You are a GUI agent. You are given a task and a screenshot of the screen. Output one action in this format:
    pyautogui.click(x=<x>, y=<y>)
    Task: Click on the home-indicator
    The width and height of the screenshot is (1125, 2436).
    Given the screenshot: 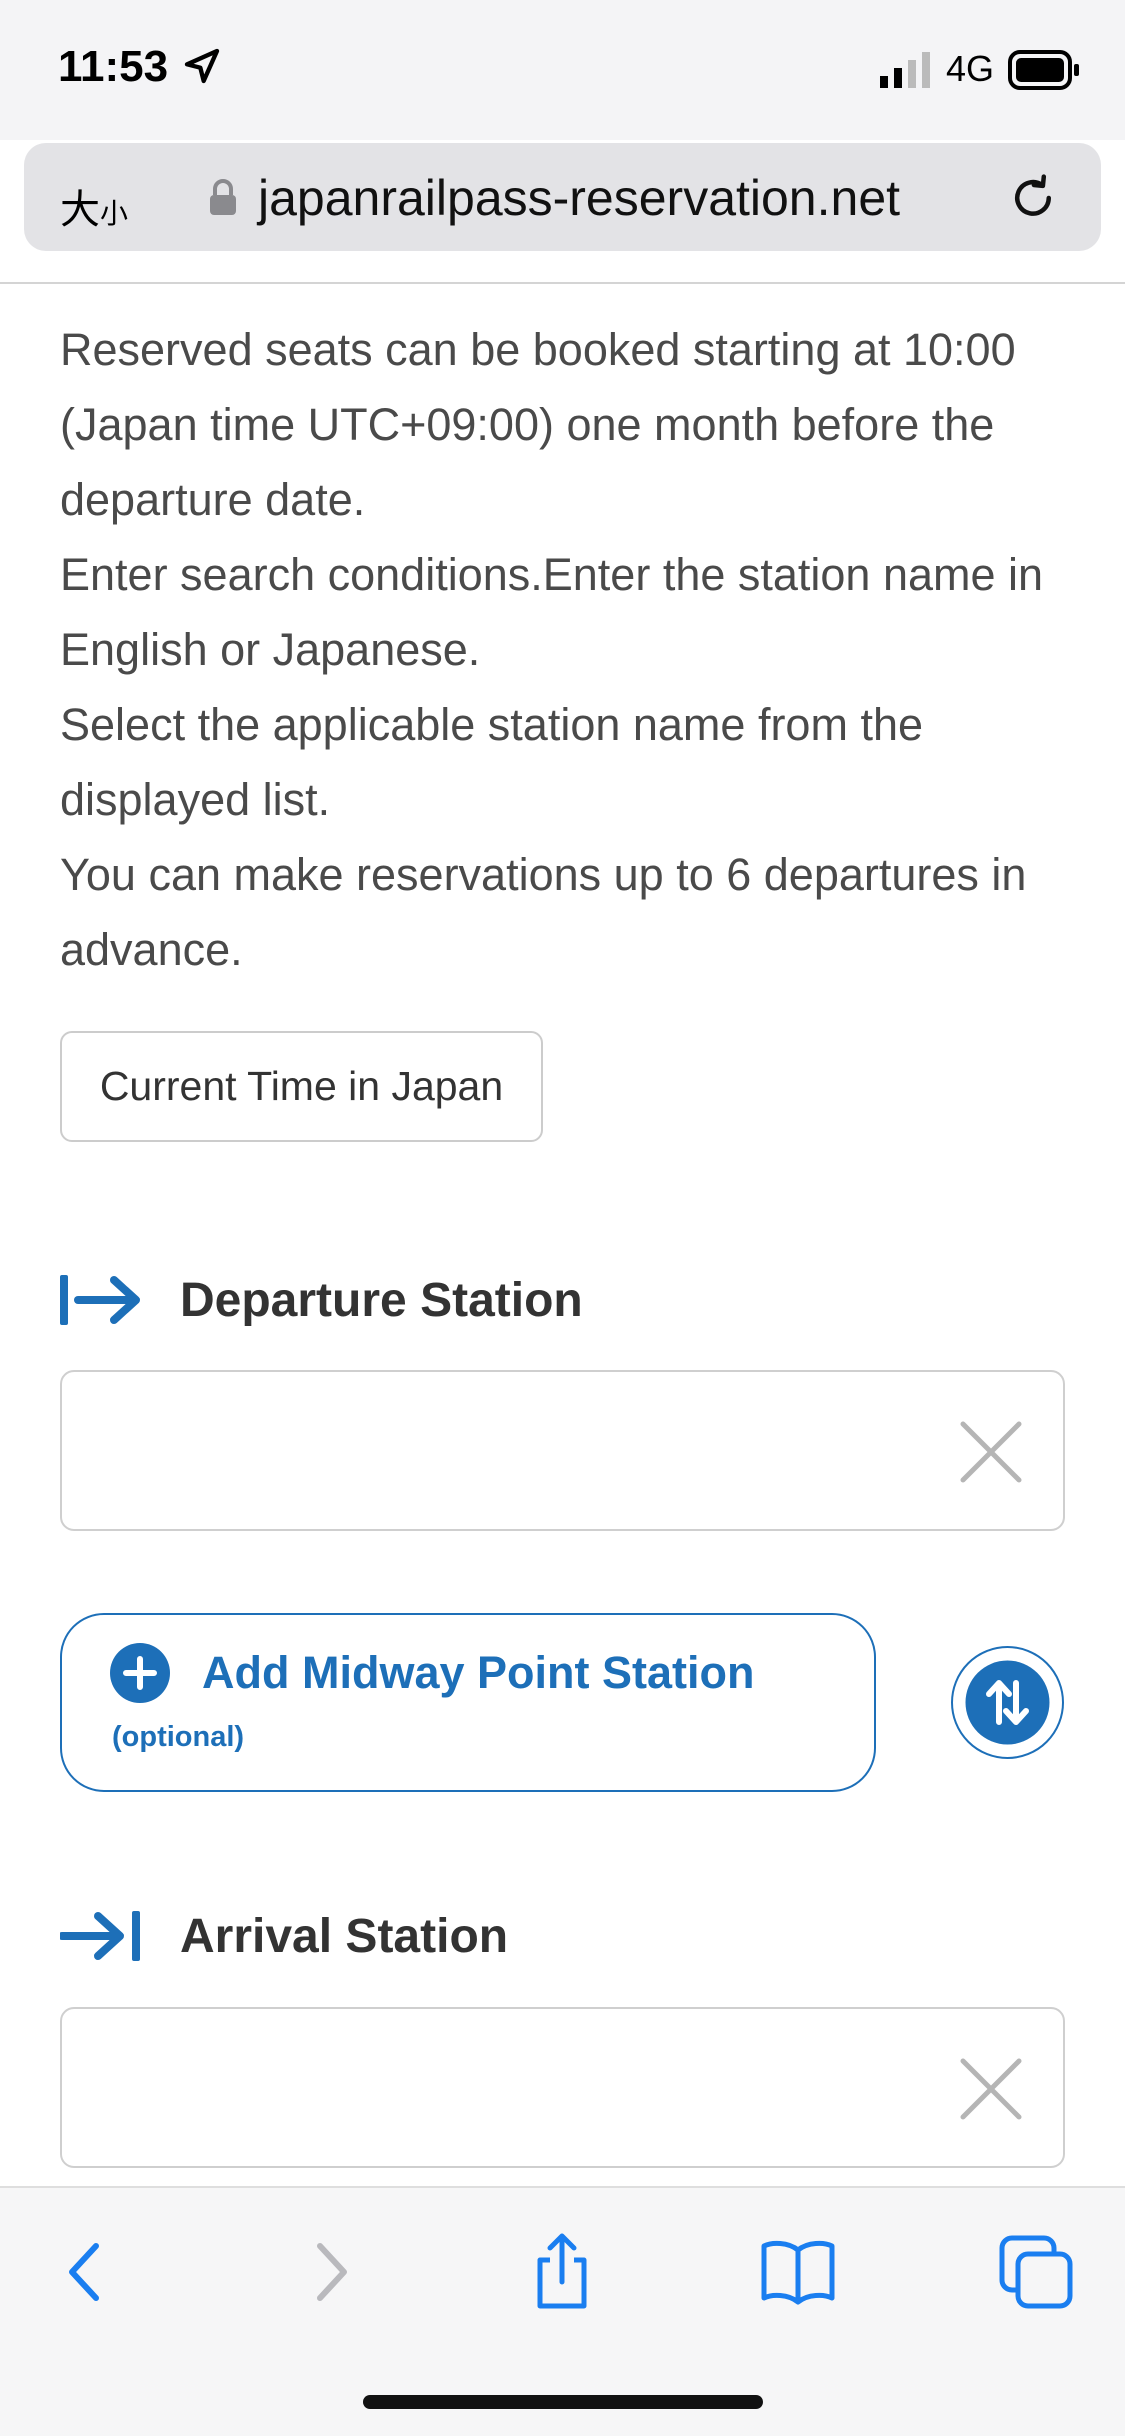 What is the action you would take?
    pyautogui.click(x=563, y=2402)
    